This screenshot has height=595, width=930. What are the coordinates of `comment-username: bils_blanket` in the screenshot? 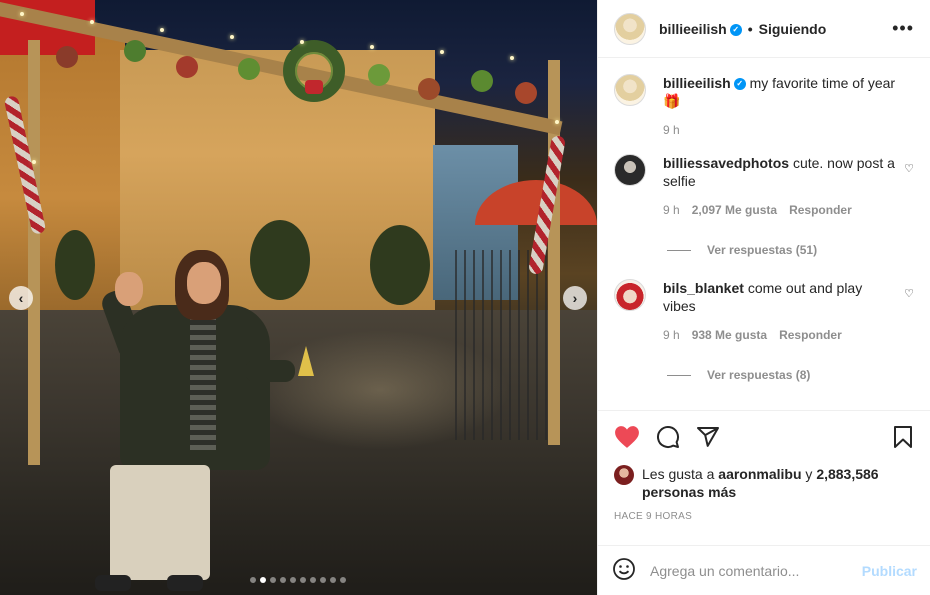 It's located at (703, 288).